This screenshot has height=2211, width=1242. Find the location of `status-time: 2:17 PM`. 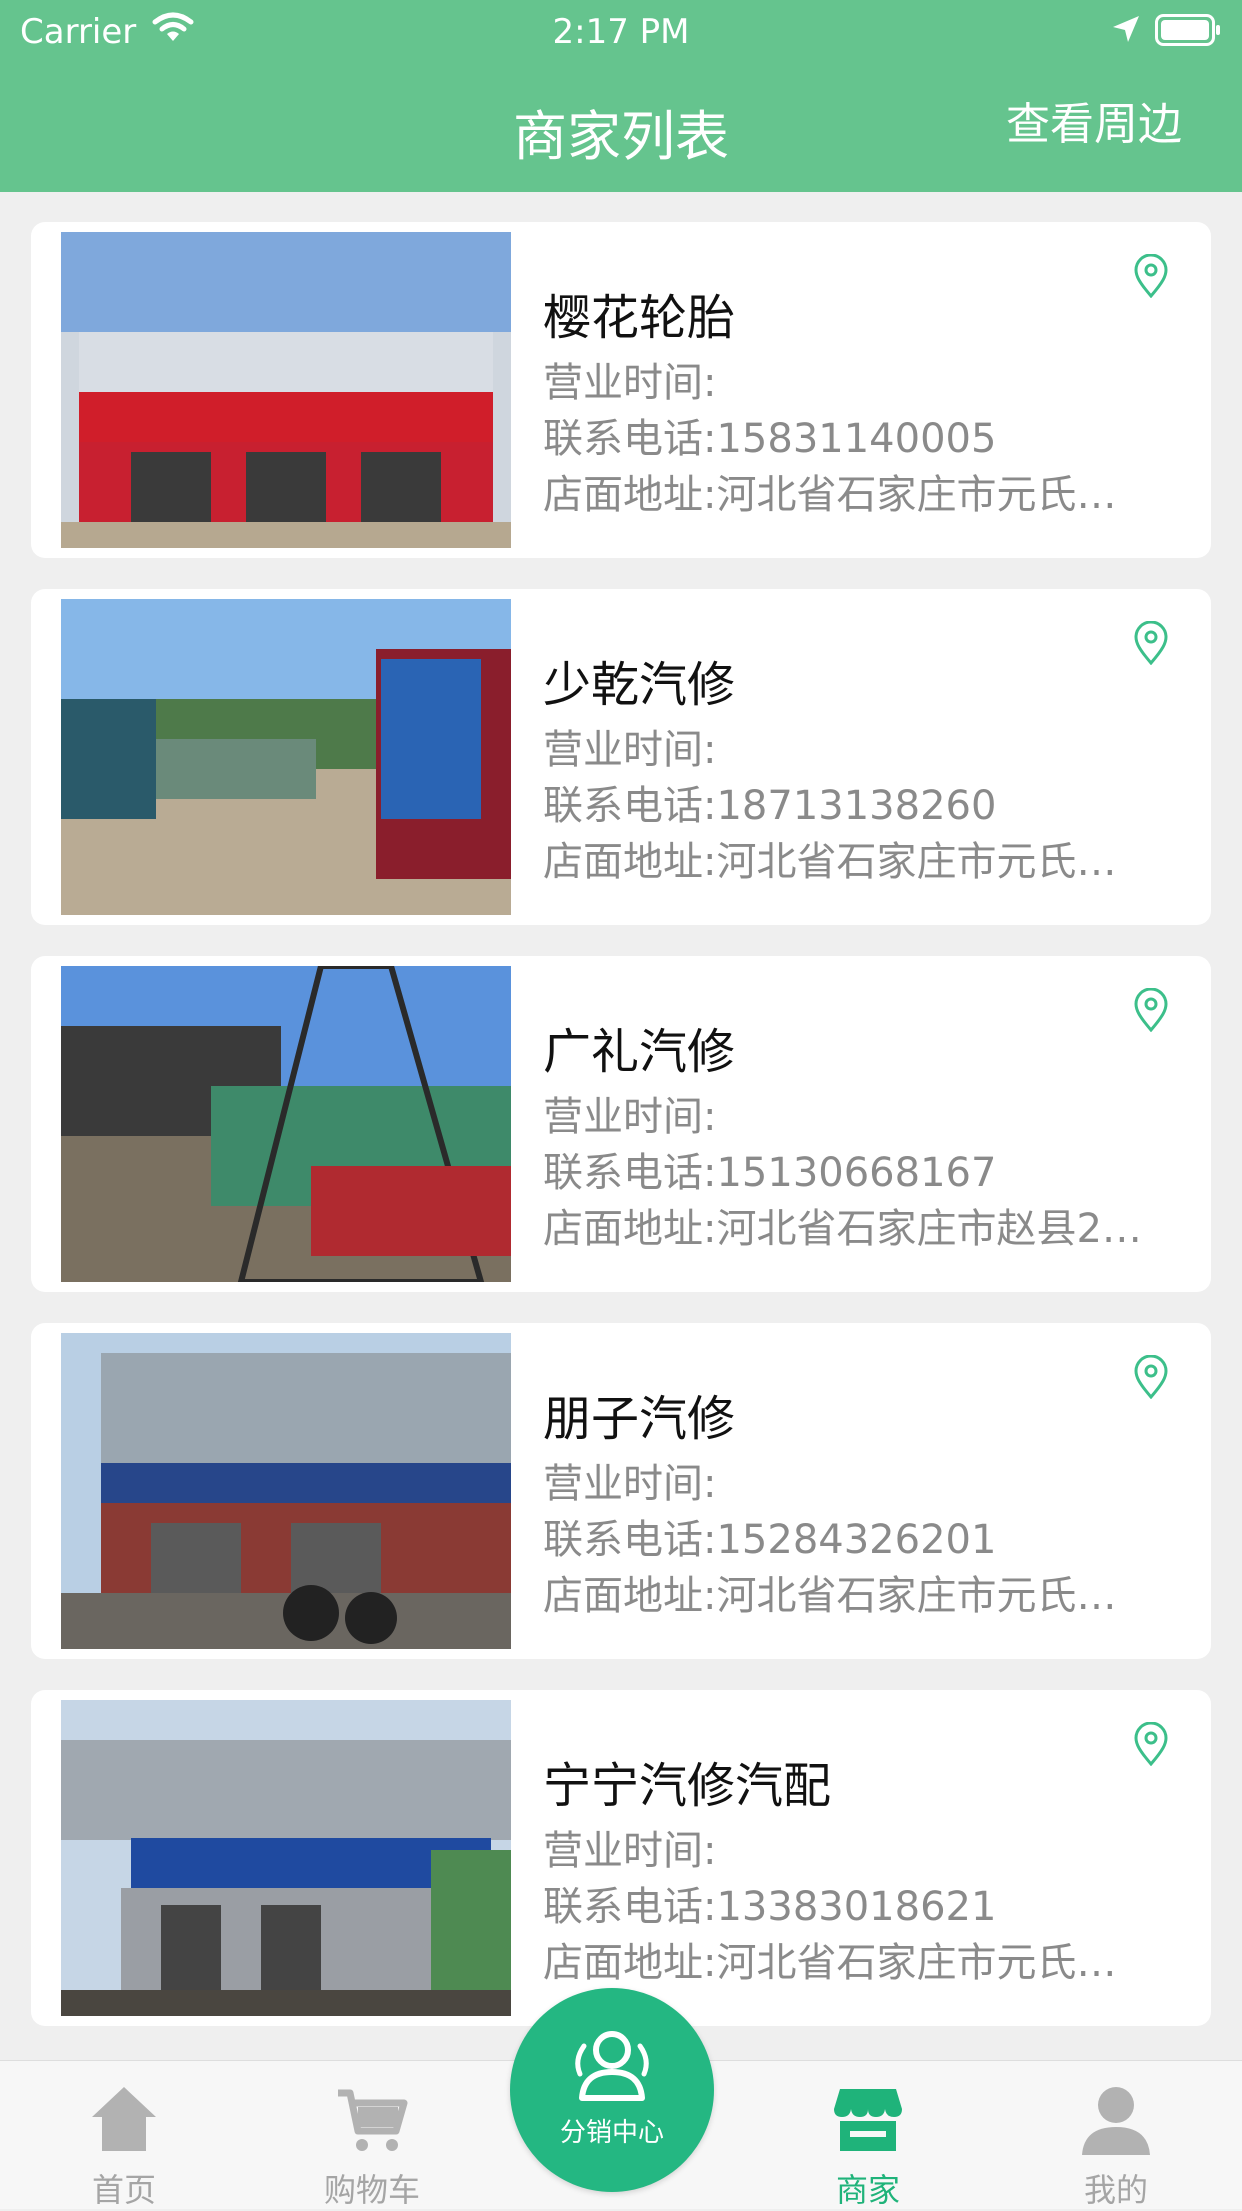

status-time: 2:17 PM is located at coordinates (621, 32).